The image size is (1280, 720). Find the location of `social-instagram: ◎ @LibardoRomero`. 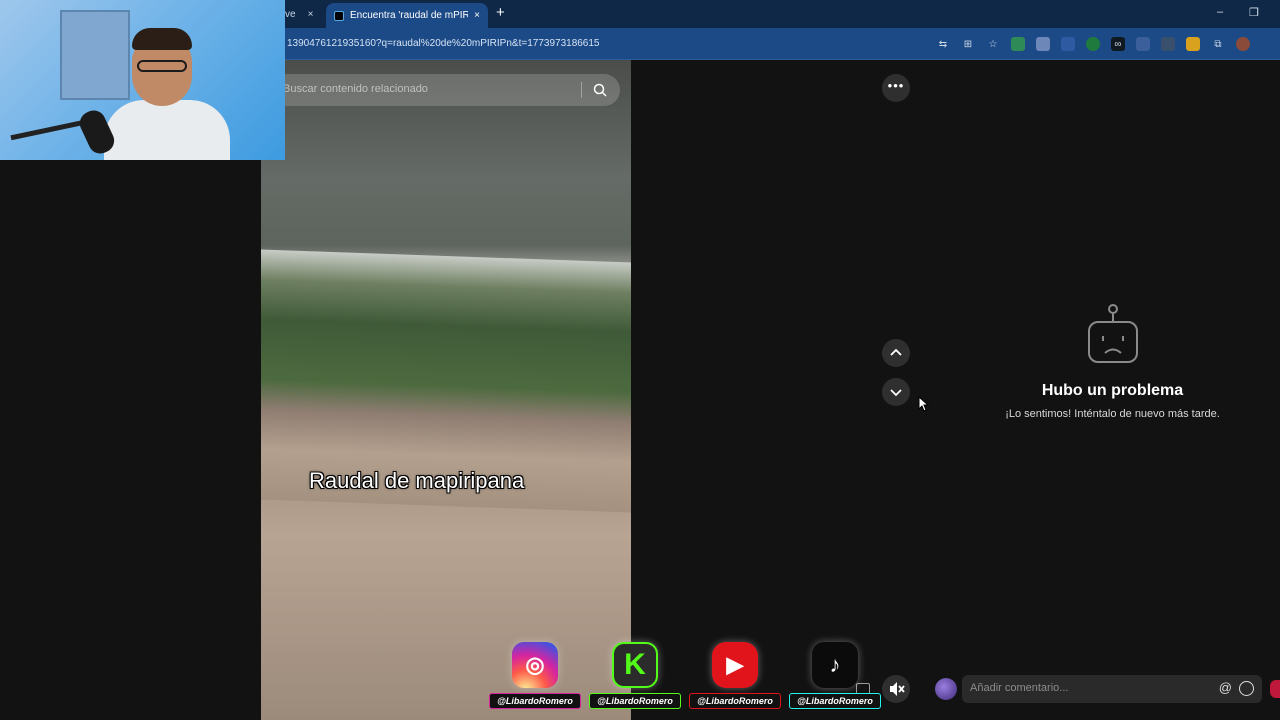

social-instagram: ◎ @LibardoRomero is located at coordinates (534, 675).